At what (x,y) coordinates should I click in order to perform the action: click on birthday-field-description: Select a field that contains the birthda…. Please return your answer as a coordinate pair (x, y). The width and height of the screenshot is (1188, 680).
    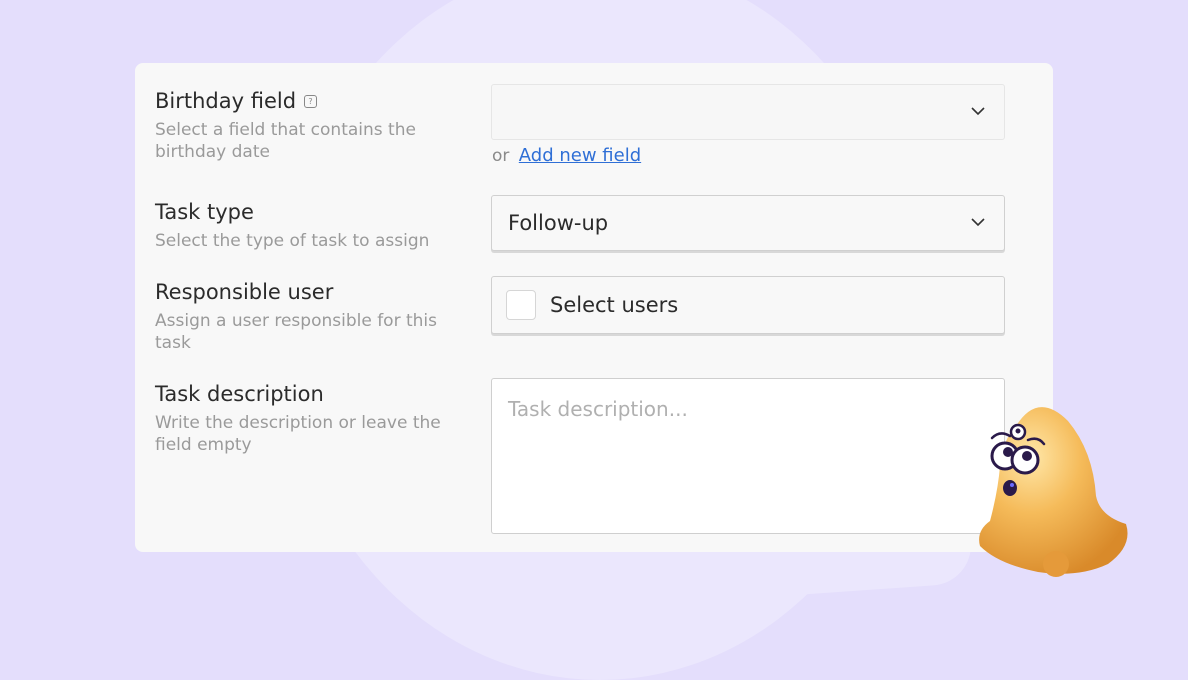
    Looking at the image, I should click on (285, 141).